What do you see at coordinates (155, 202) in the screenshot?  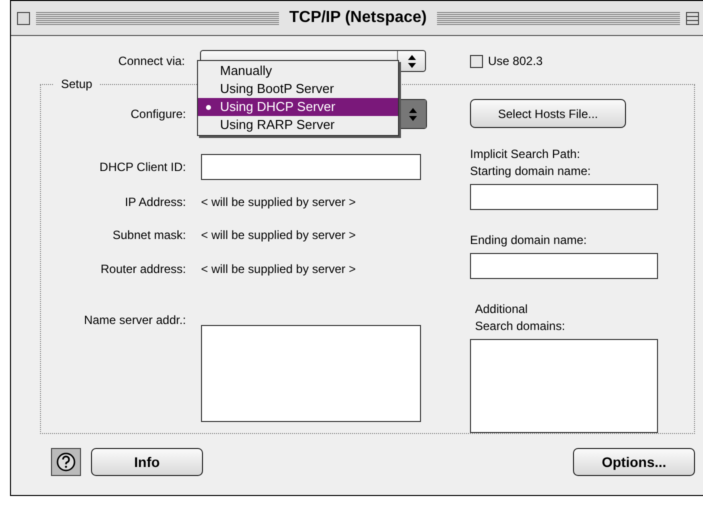 I see `field-label: IP Address:` at bounding box center [155, 202].